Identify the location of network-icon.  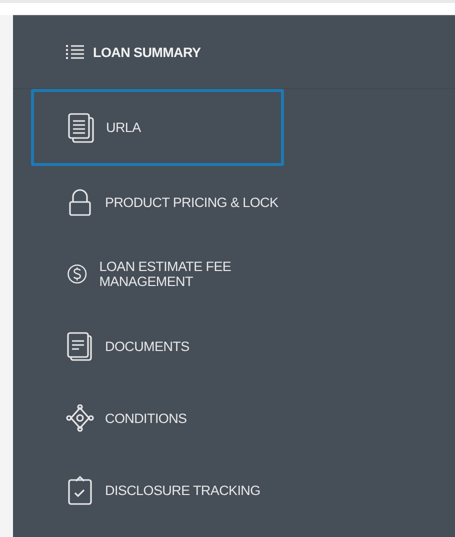
(80, 418).